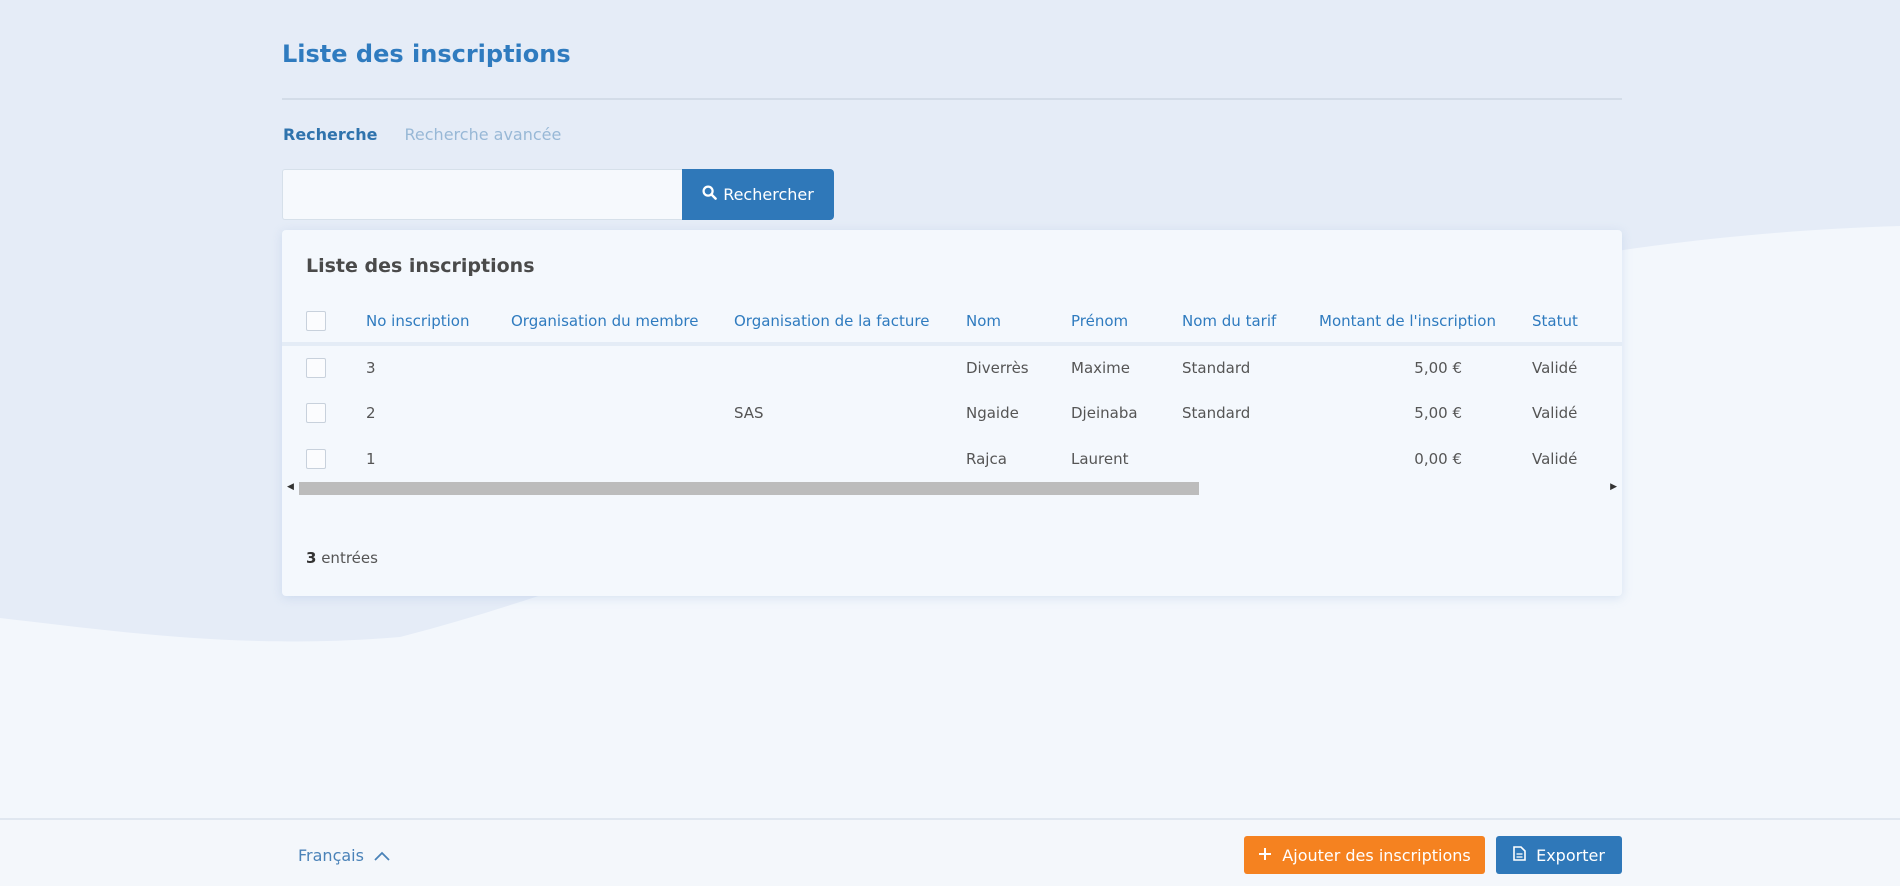 Image resolution: width=1900 pixels, height=886 pixels. What do you see at coordinates (1101, 368) in the screenshot?
I see `cell-prenom: Maxime` at bounding box center [1101, 368].